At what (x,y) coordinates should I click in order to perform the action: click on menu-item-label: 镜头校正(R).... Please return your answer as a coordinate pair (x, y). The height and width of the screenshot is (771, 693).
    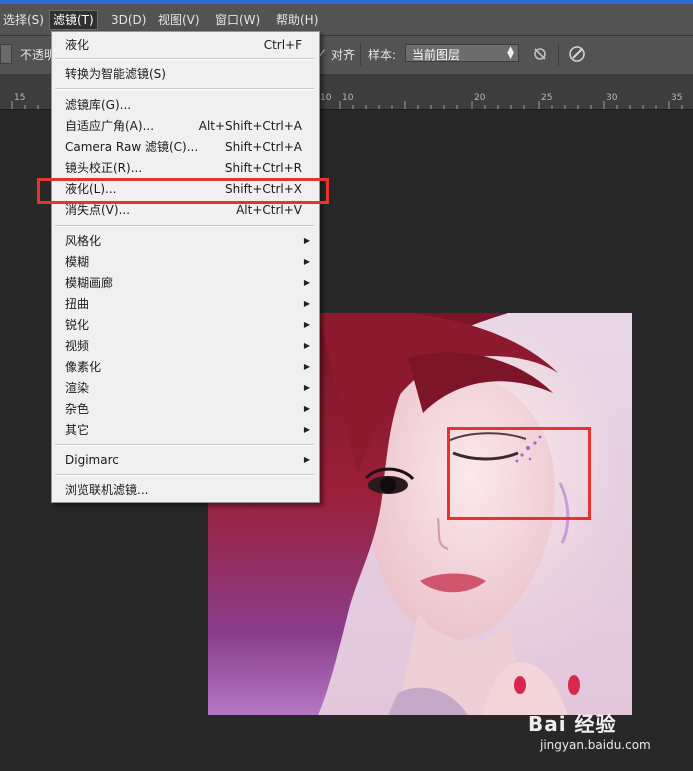
    Looking at the image, I should click on (104, 168).